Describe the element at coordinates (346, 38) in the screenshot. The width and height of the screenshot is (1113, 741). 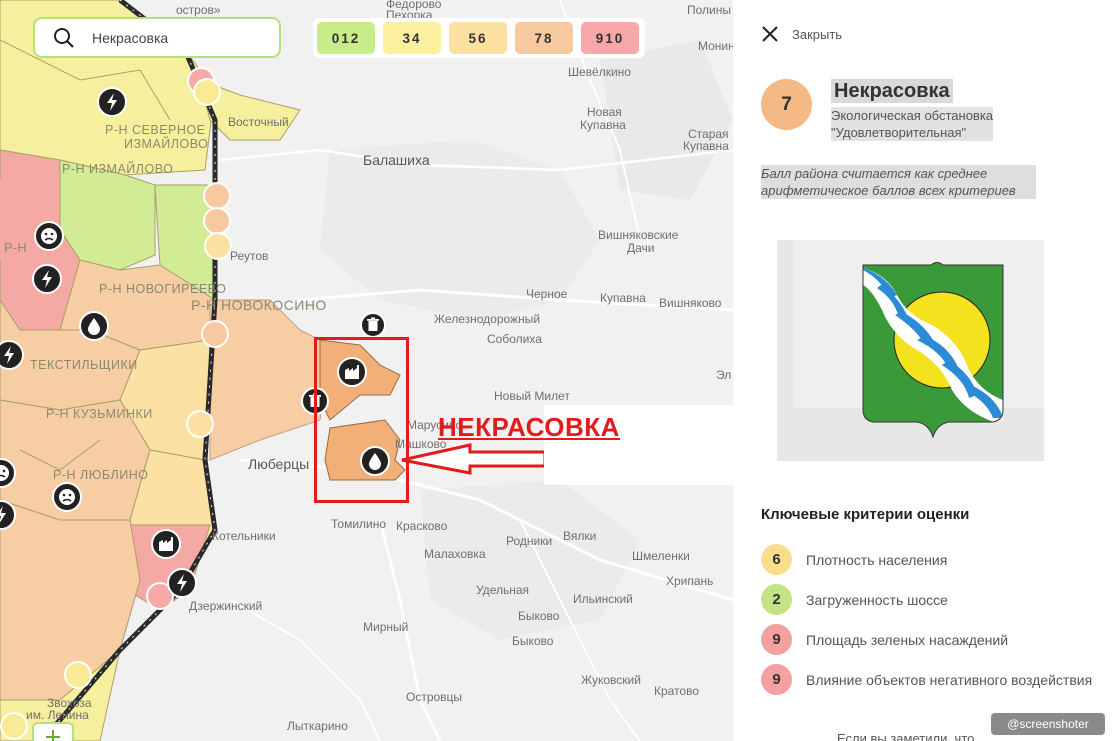
I see `legend-chip: 012` at that location.